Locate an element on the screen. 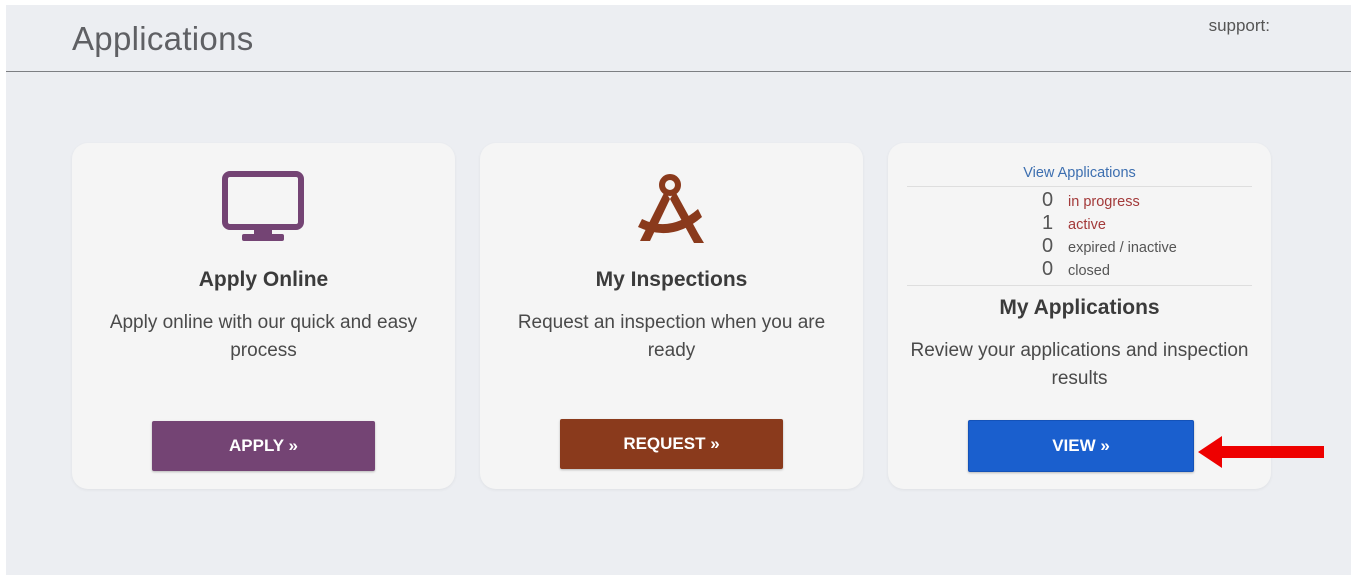 This screenshot has height=575, width=1351. apply-online-title: Apply Online is located at coordinates (263, 279).